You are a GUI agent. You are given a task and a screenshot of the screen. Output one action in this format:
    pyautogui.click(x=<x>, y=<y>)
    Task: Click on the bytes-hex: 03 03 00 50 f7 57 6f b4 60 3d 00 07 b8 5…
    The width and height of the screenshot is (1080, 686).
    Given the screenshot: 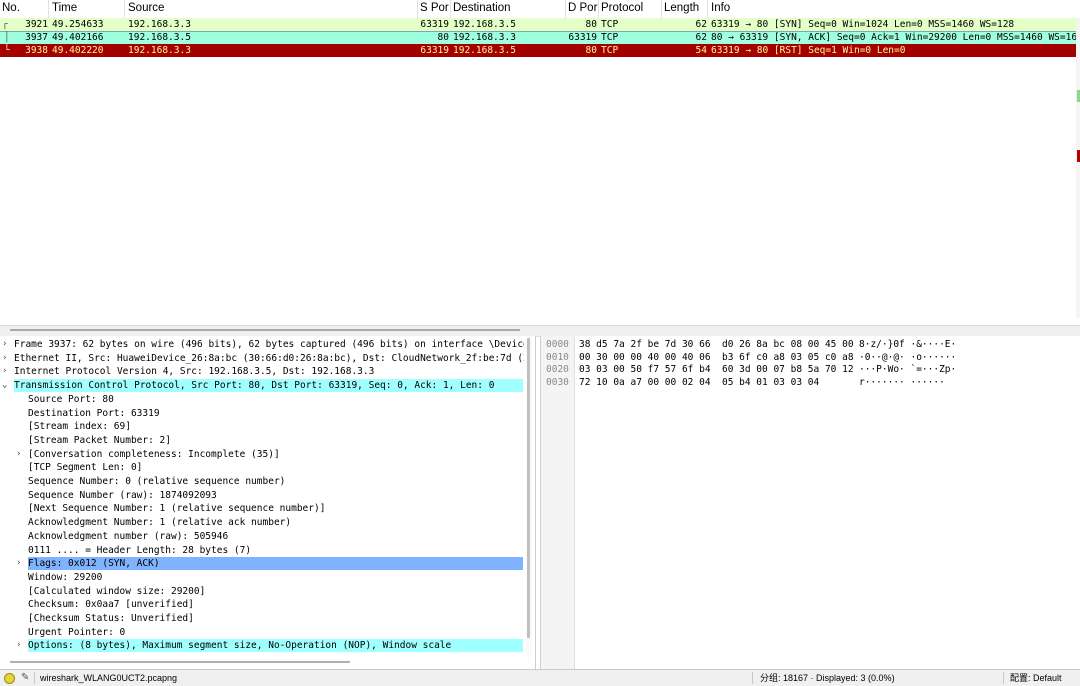 What is the action you would take?
    pyautogui.click(x=716, y=369)
    